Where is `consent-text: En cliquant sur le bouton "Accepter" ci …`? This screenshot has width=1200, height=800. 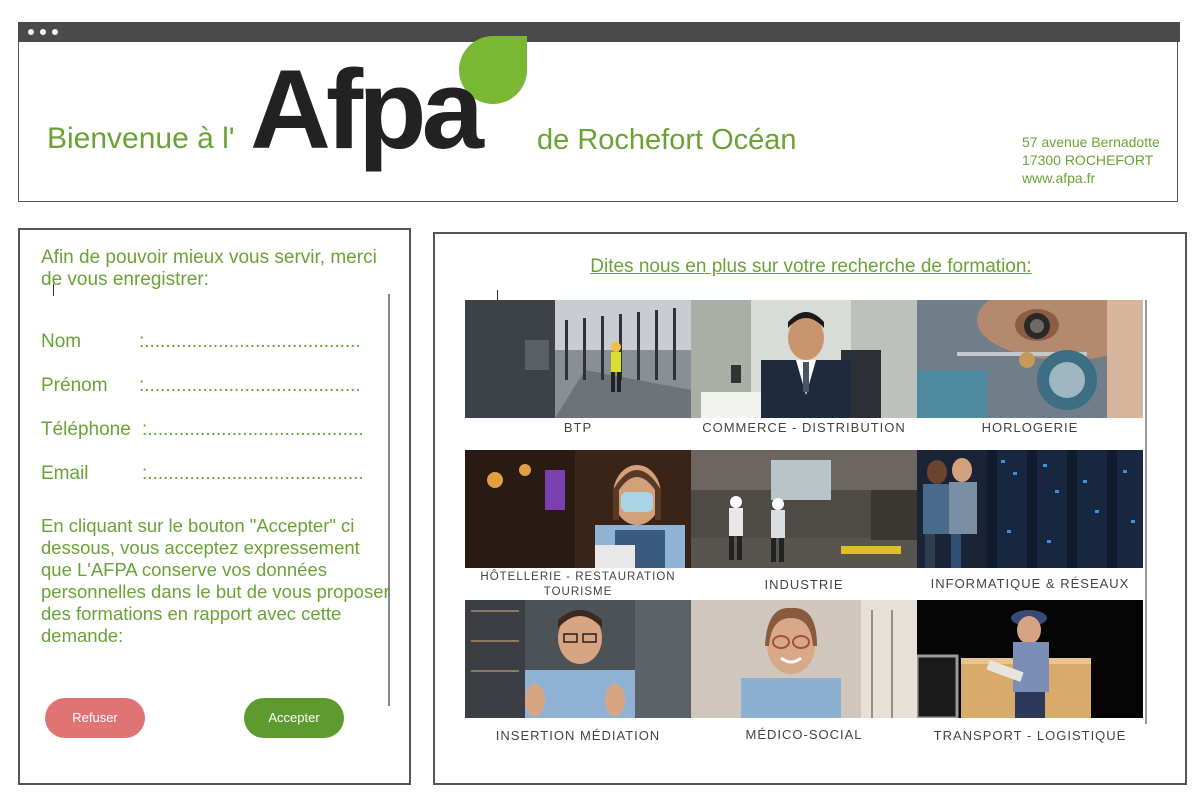 consent-text: En cliquant sur le bouton "Accepter" ci … is located at coordinates (215, 580).